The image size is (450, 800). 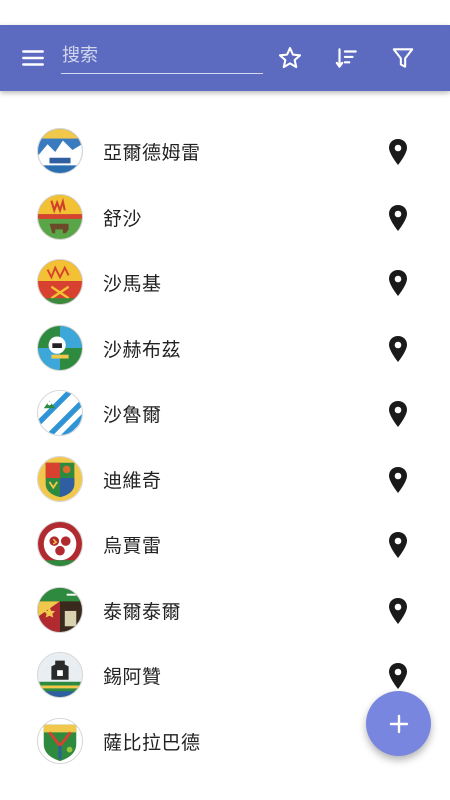 What do you see at coordinates (123, 218) in the screenshot?
I see `list-item-label: 舒沙` at bounding box center [123, 218].